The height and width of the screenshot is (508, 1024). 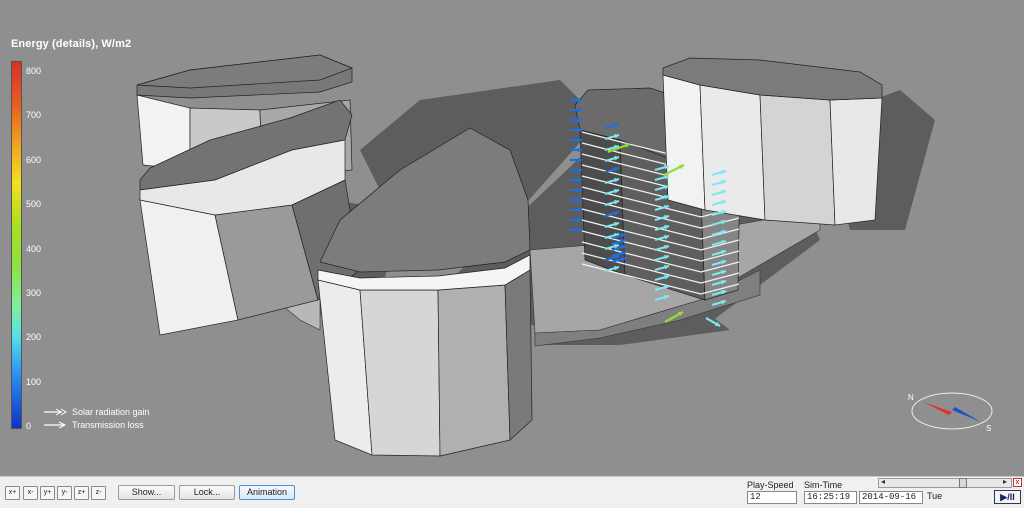 I want to click on compass: N S, so click(x=950, y=413).